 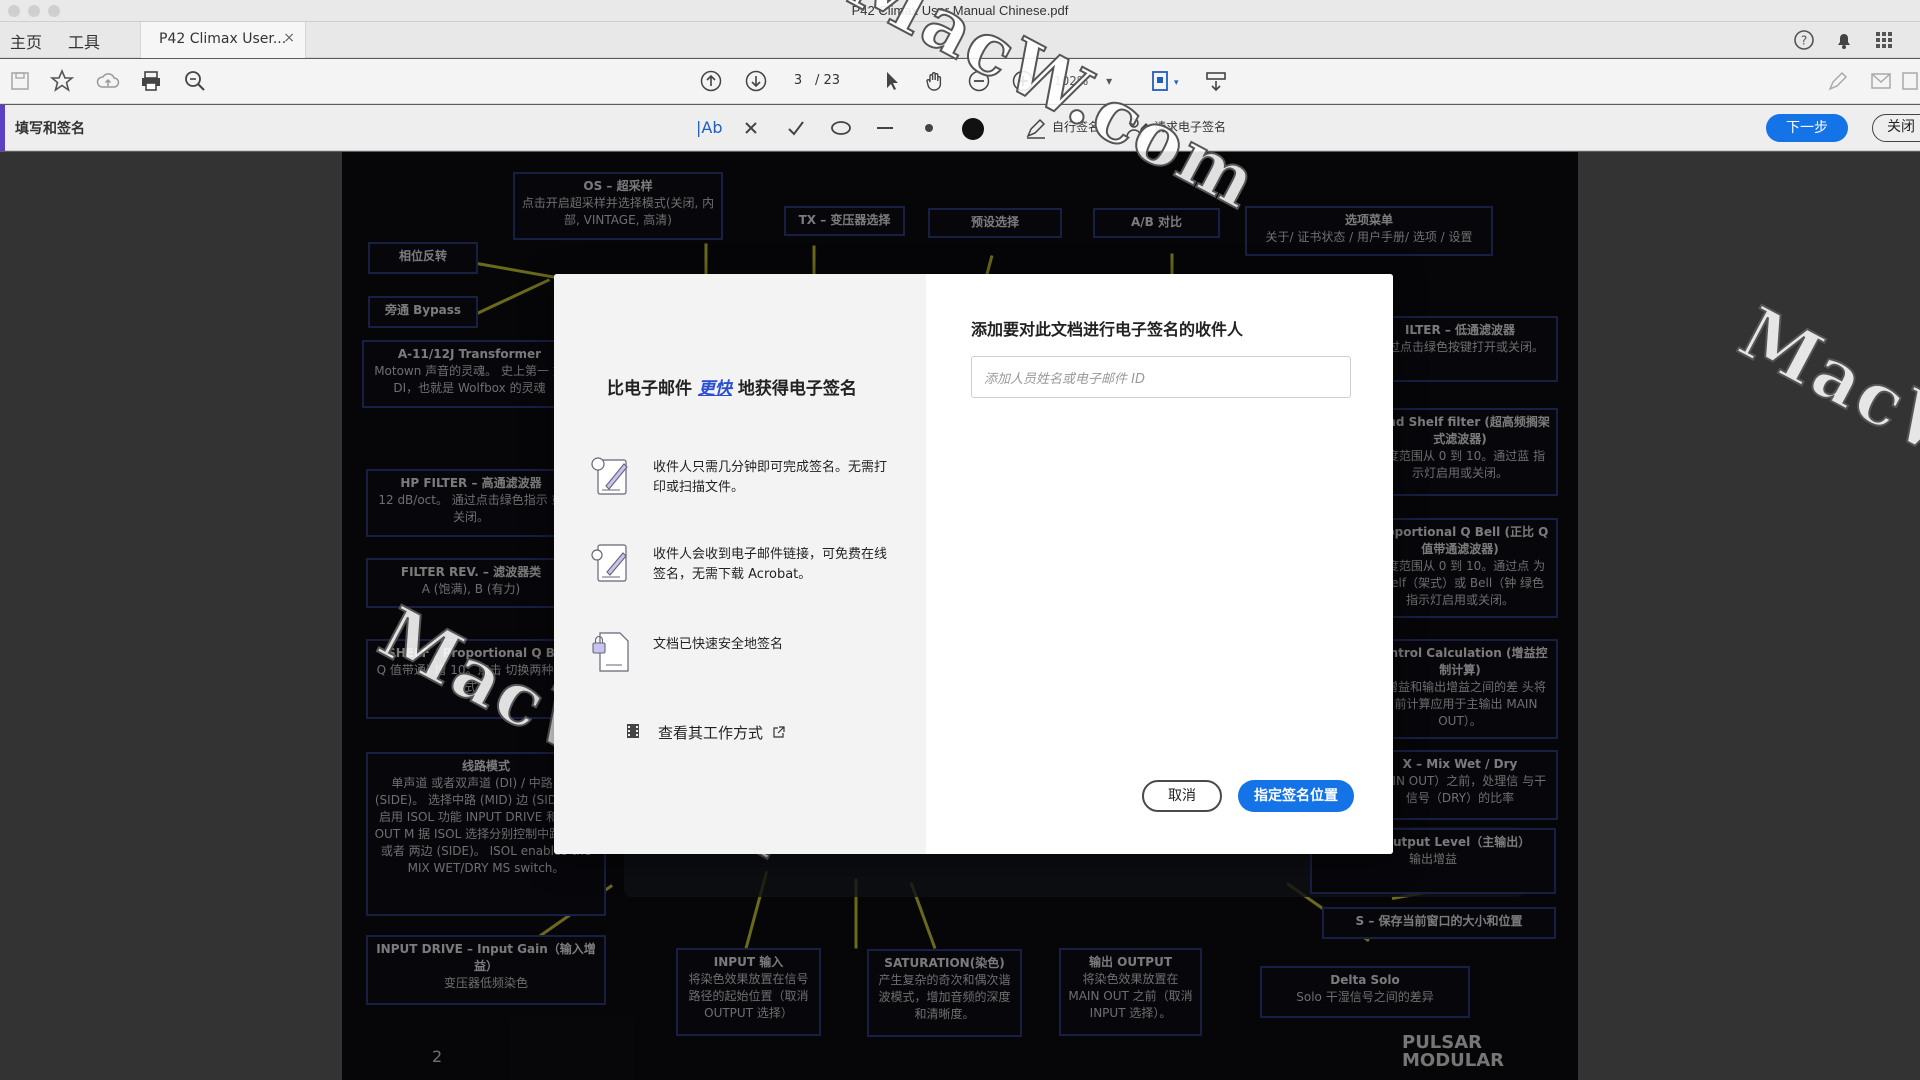 I want to click on email-link-sign-icon, so click(x=609, y=563).